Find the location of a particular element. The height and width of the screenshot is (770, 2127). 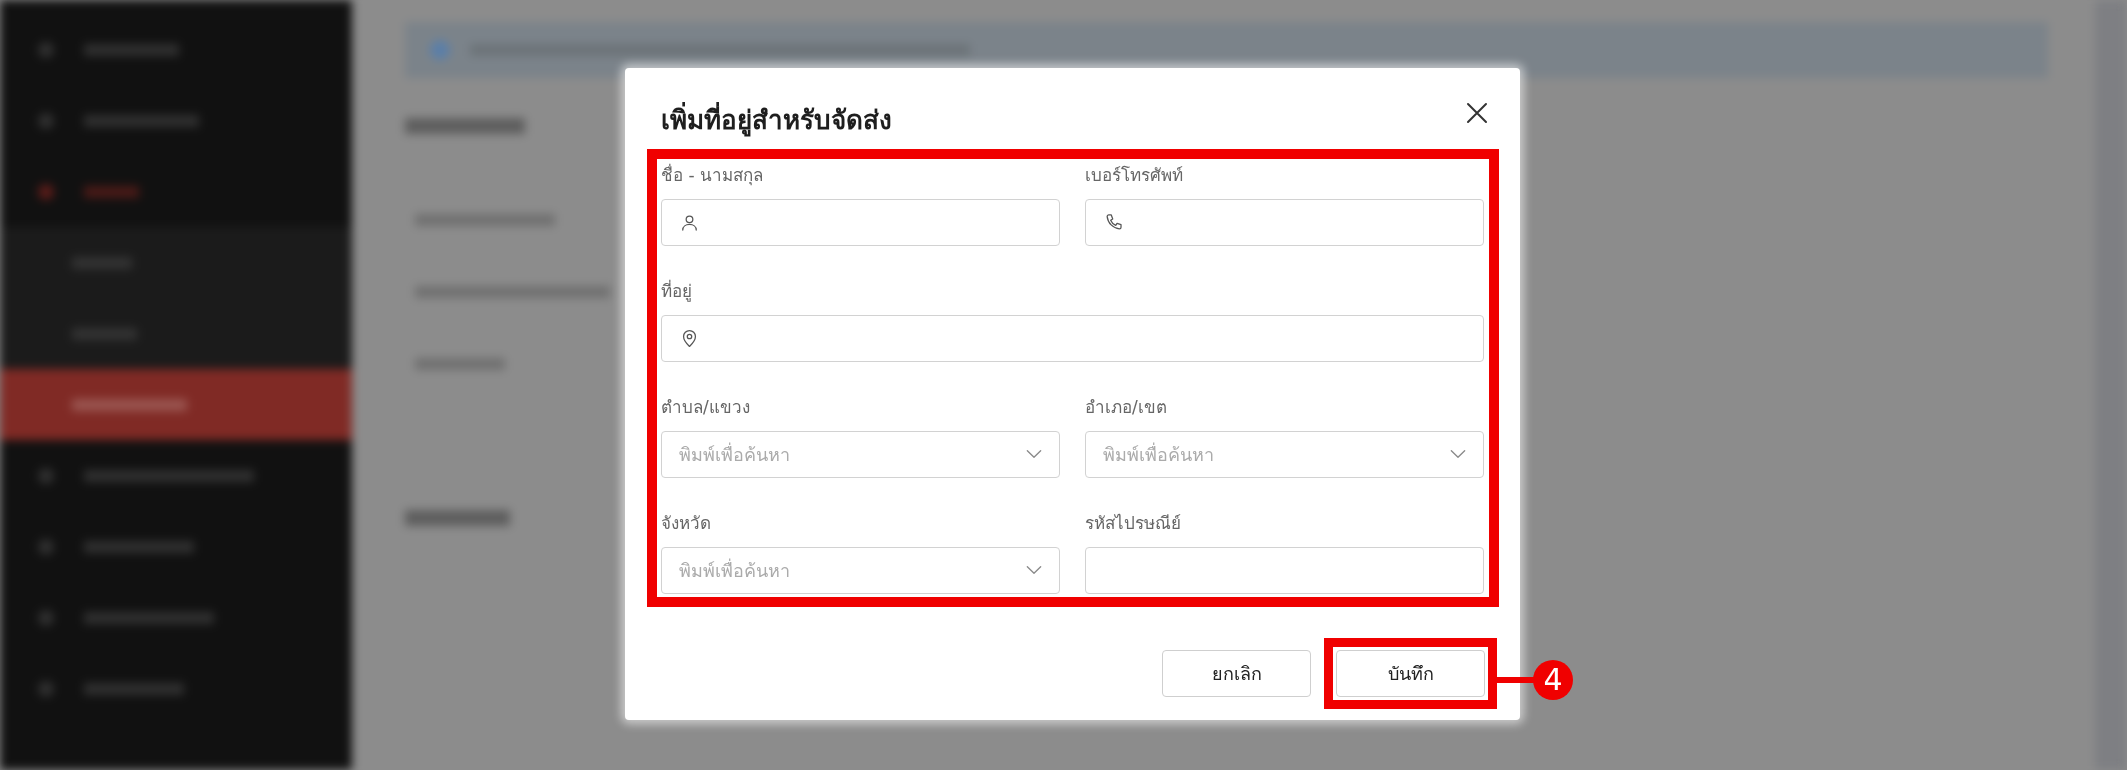

dialog-title: เพิ่มที่อยู่สำหรับจัดส่ง is located at coordinates (776, 120).